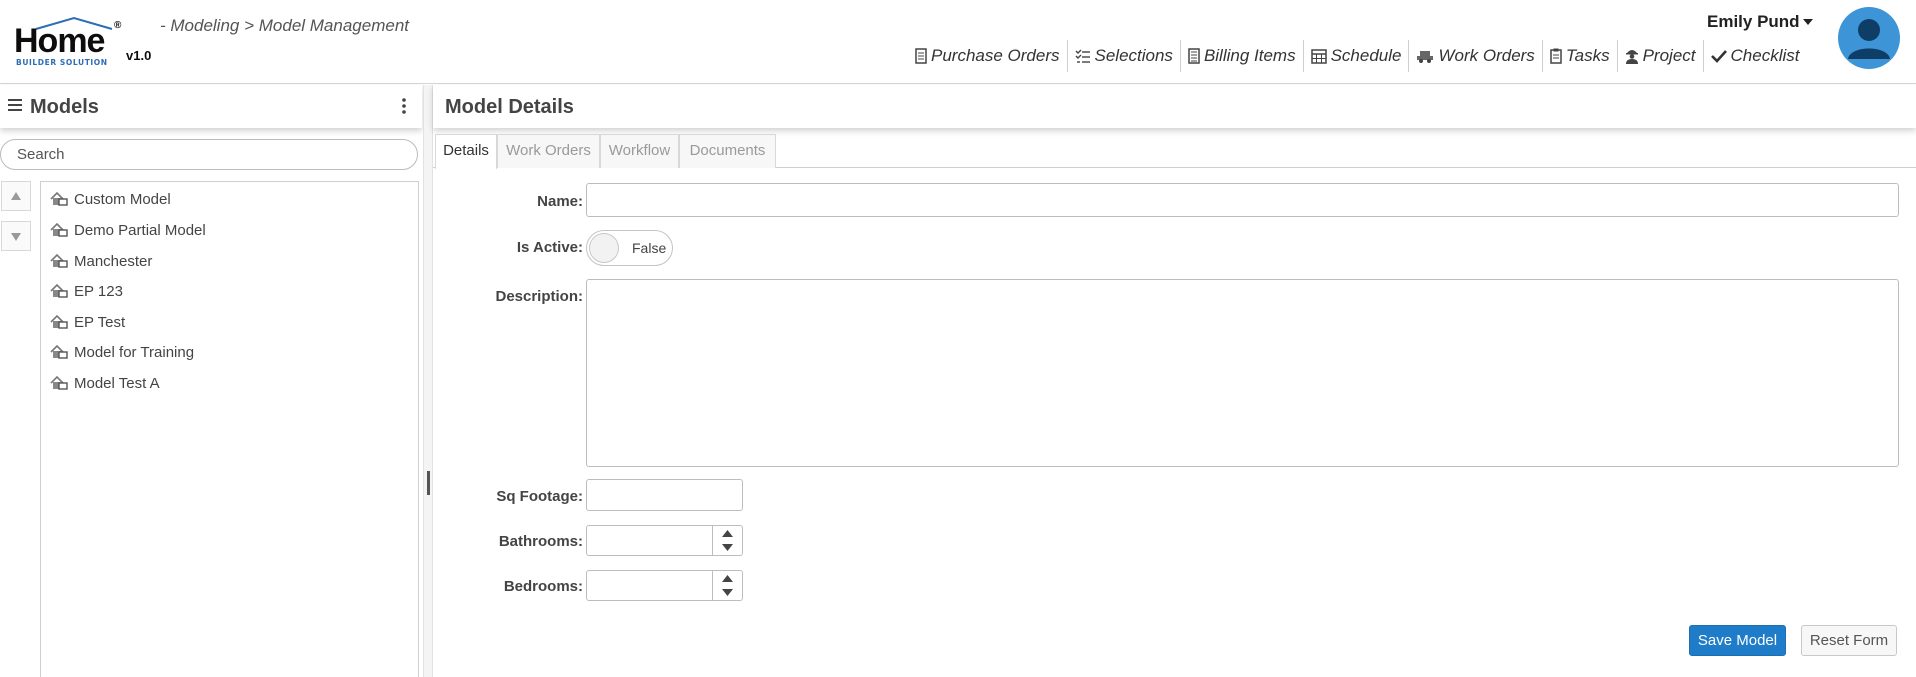 The width and height of the screenshot is (1916, 677). Describe the element at coordinates (664, 495) in the screenshot. I see `sq-footage-input` at that location.